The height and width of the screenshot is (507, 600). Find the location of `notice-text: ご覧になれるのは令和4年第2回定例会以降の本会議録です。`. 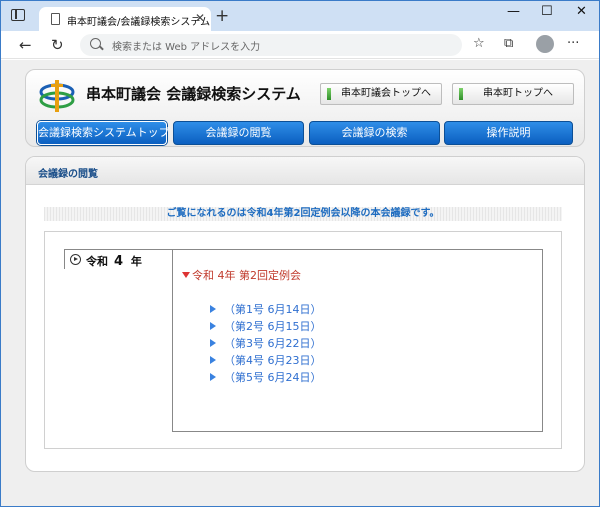

notice-text: ご覧になれるのは令和4年第2回定例会以降の本会議録です。 is located at coordinates (303, 214).